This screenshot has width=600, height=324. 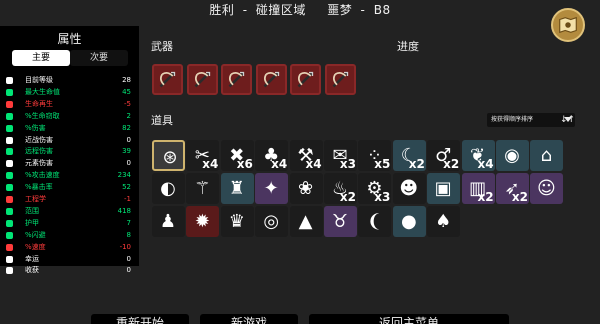 I want to click on stat-row: %伤害 82, so click(x=69, y=128).